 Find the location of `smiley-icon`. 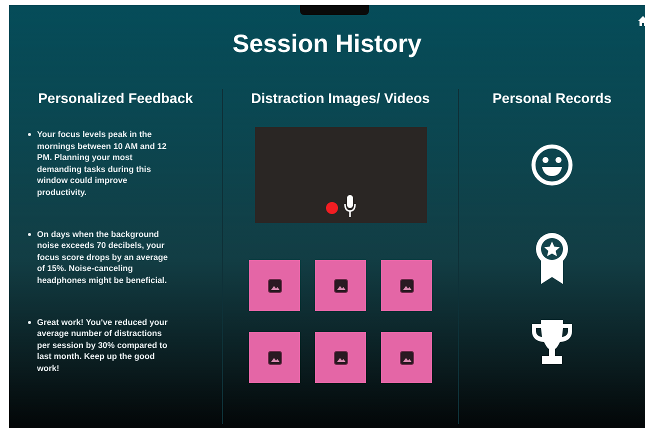

smiley-icon is located at coordinates (552, 165).